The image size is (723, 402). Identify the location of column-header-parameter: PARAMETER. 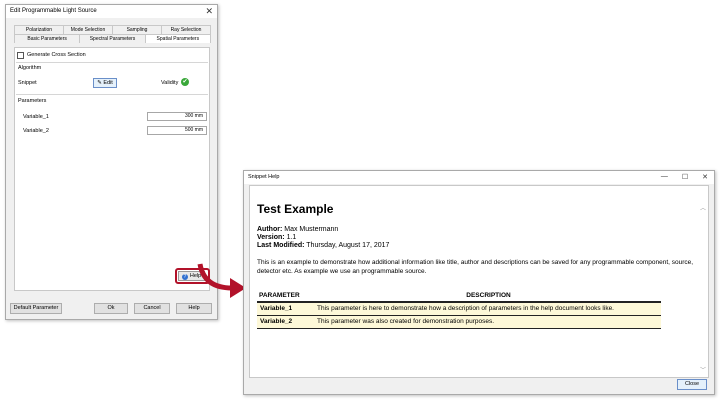
(285, 296).